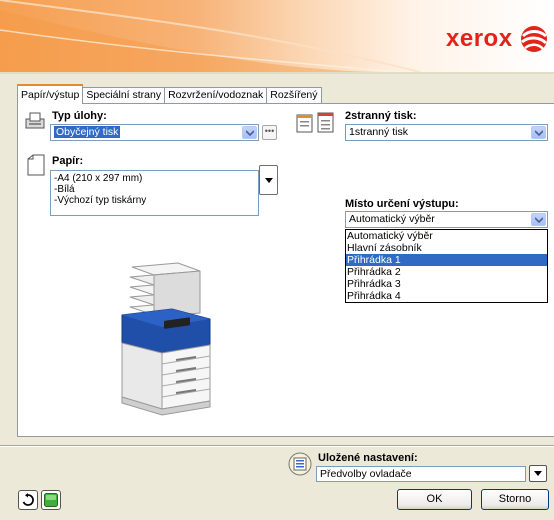  What do you see at coordinates (165, 290) in the screenshot?
I see `printer-mailbox-bins` at bounding box center [165, 290].